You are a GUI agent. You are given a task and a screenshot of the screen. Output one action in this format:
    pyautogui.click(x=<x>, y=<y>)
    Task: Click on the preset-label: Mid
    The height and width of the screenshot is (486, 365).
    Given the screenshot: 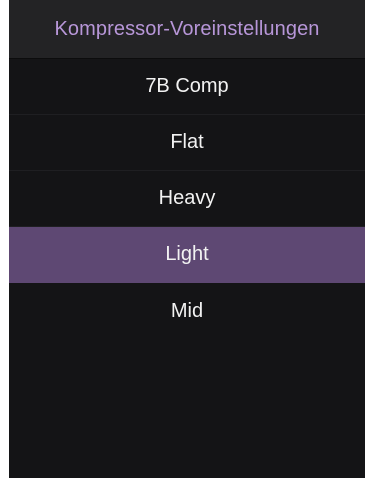 What is the action you would take?
    pyautogui.click(x=187, y=310)
    